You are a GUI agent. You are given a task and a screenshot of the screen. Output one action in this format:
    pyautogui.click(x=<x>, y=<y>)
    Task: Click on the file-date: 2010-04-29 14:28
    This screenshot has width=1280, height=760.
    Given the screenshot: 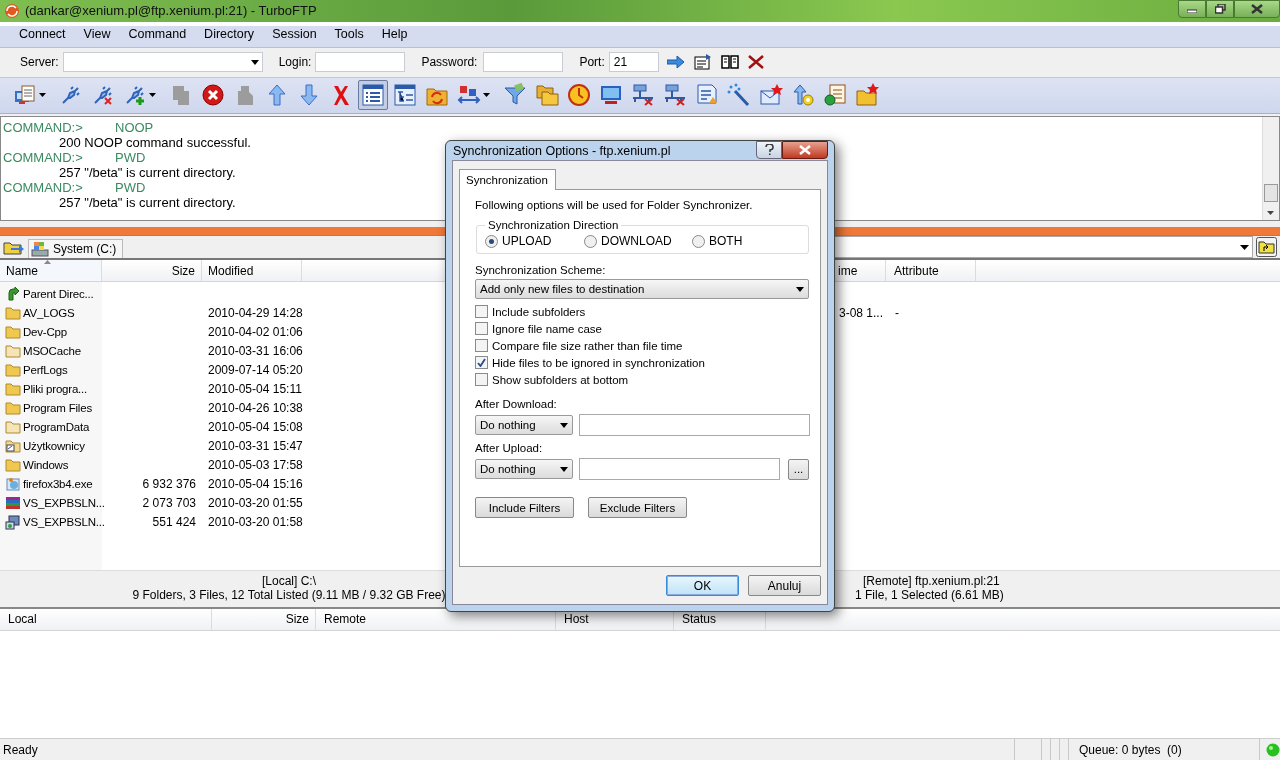 What is the action you would take?
    pyautogui.click(x=255, y=312)
    